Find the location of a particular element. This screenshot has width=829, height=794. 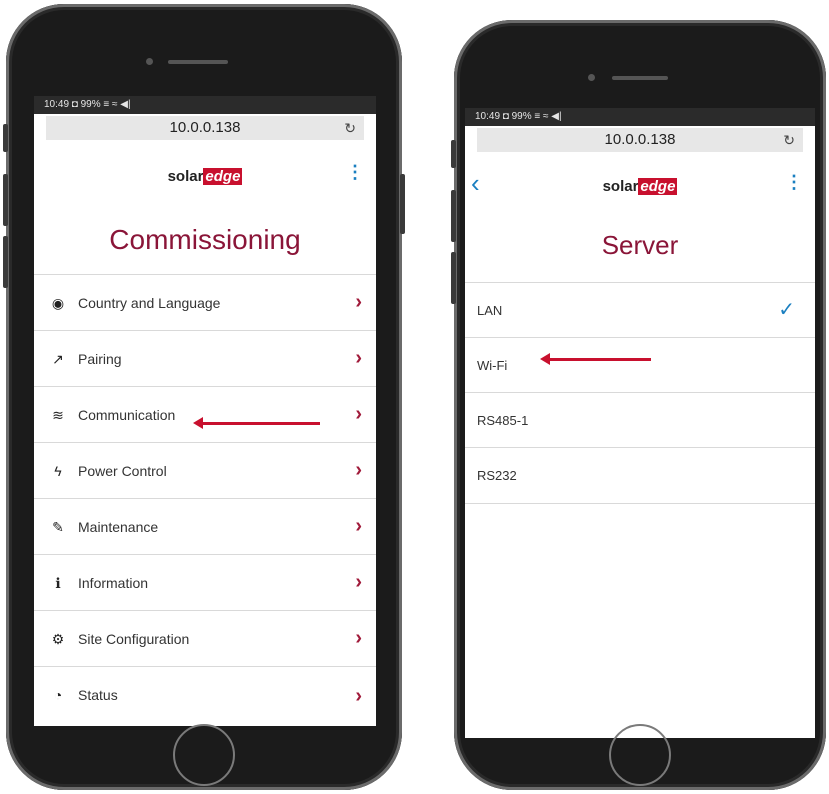

power-button is located at coordinates (402, 204).